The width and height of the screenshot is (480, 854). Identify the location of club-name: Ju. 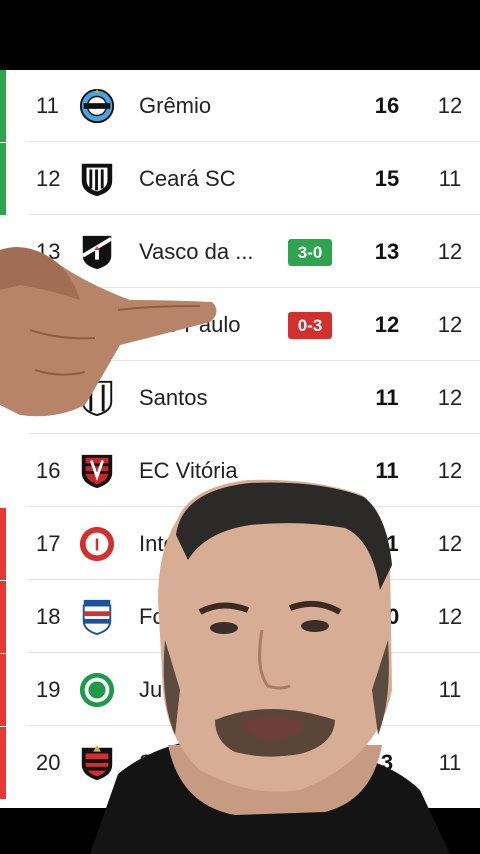
(151, 689).